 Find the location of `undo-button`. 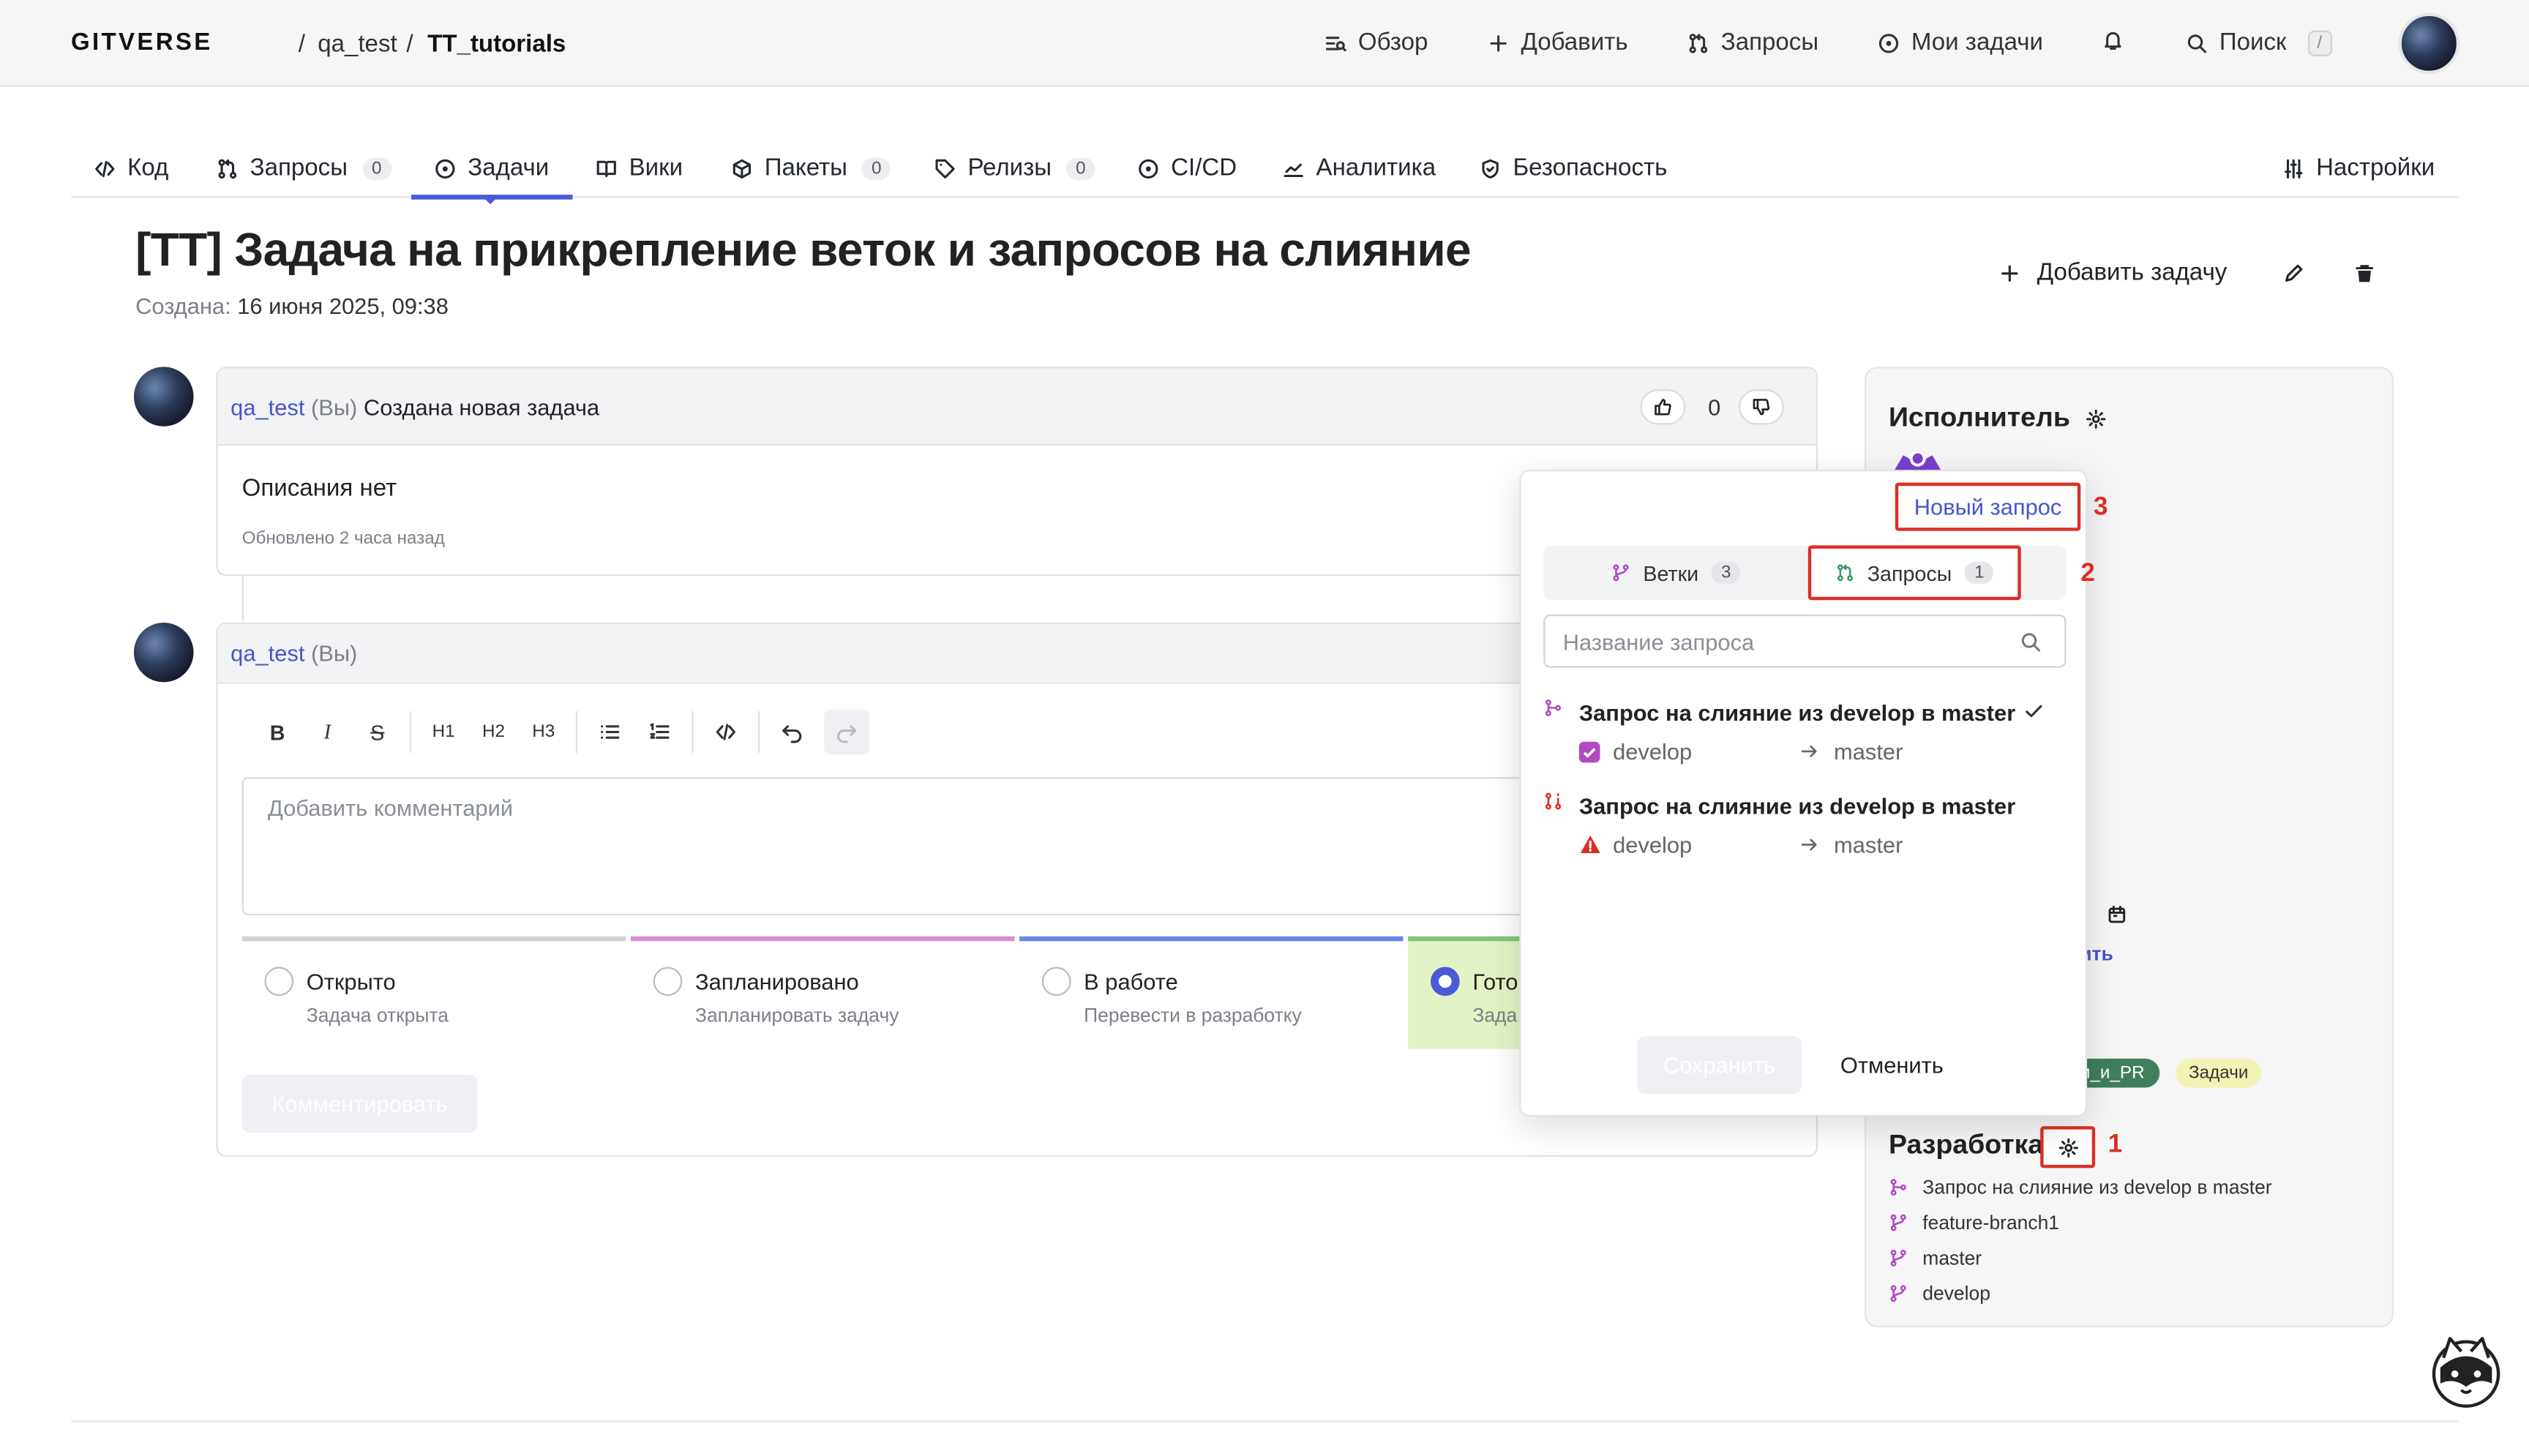

undo-button is located at coordinates (791, 731).